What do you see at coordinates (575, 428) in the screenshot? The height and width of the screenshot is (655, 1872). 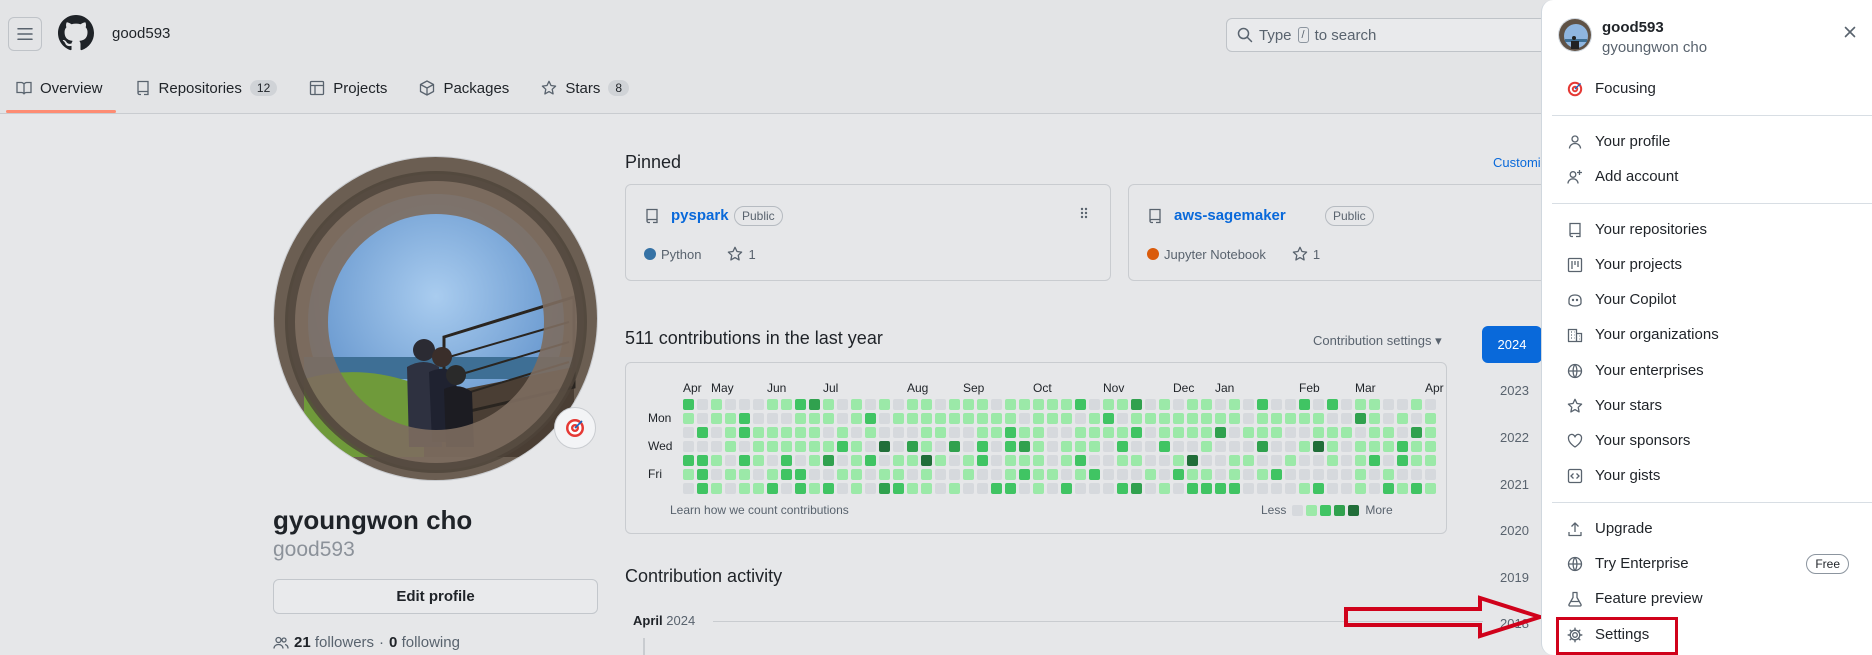 I see `status-button` at bounding box center [575, 428].